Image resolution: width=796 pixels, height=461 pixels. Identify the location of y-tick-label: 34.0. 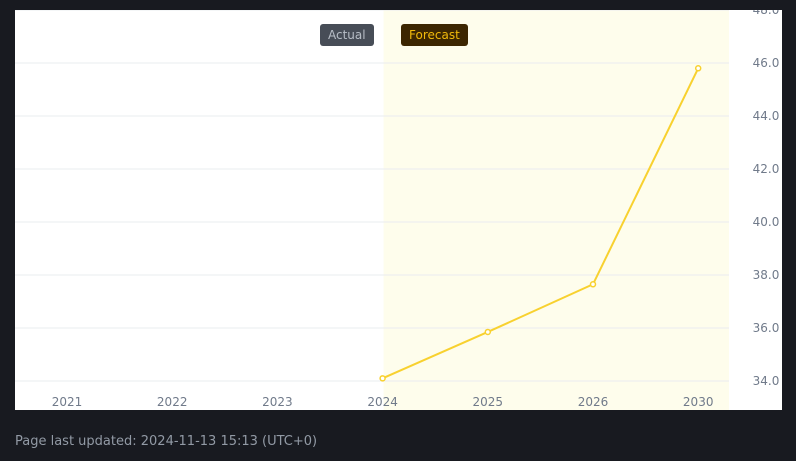
(766, 381).